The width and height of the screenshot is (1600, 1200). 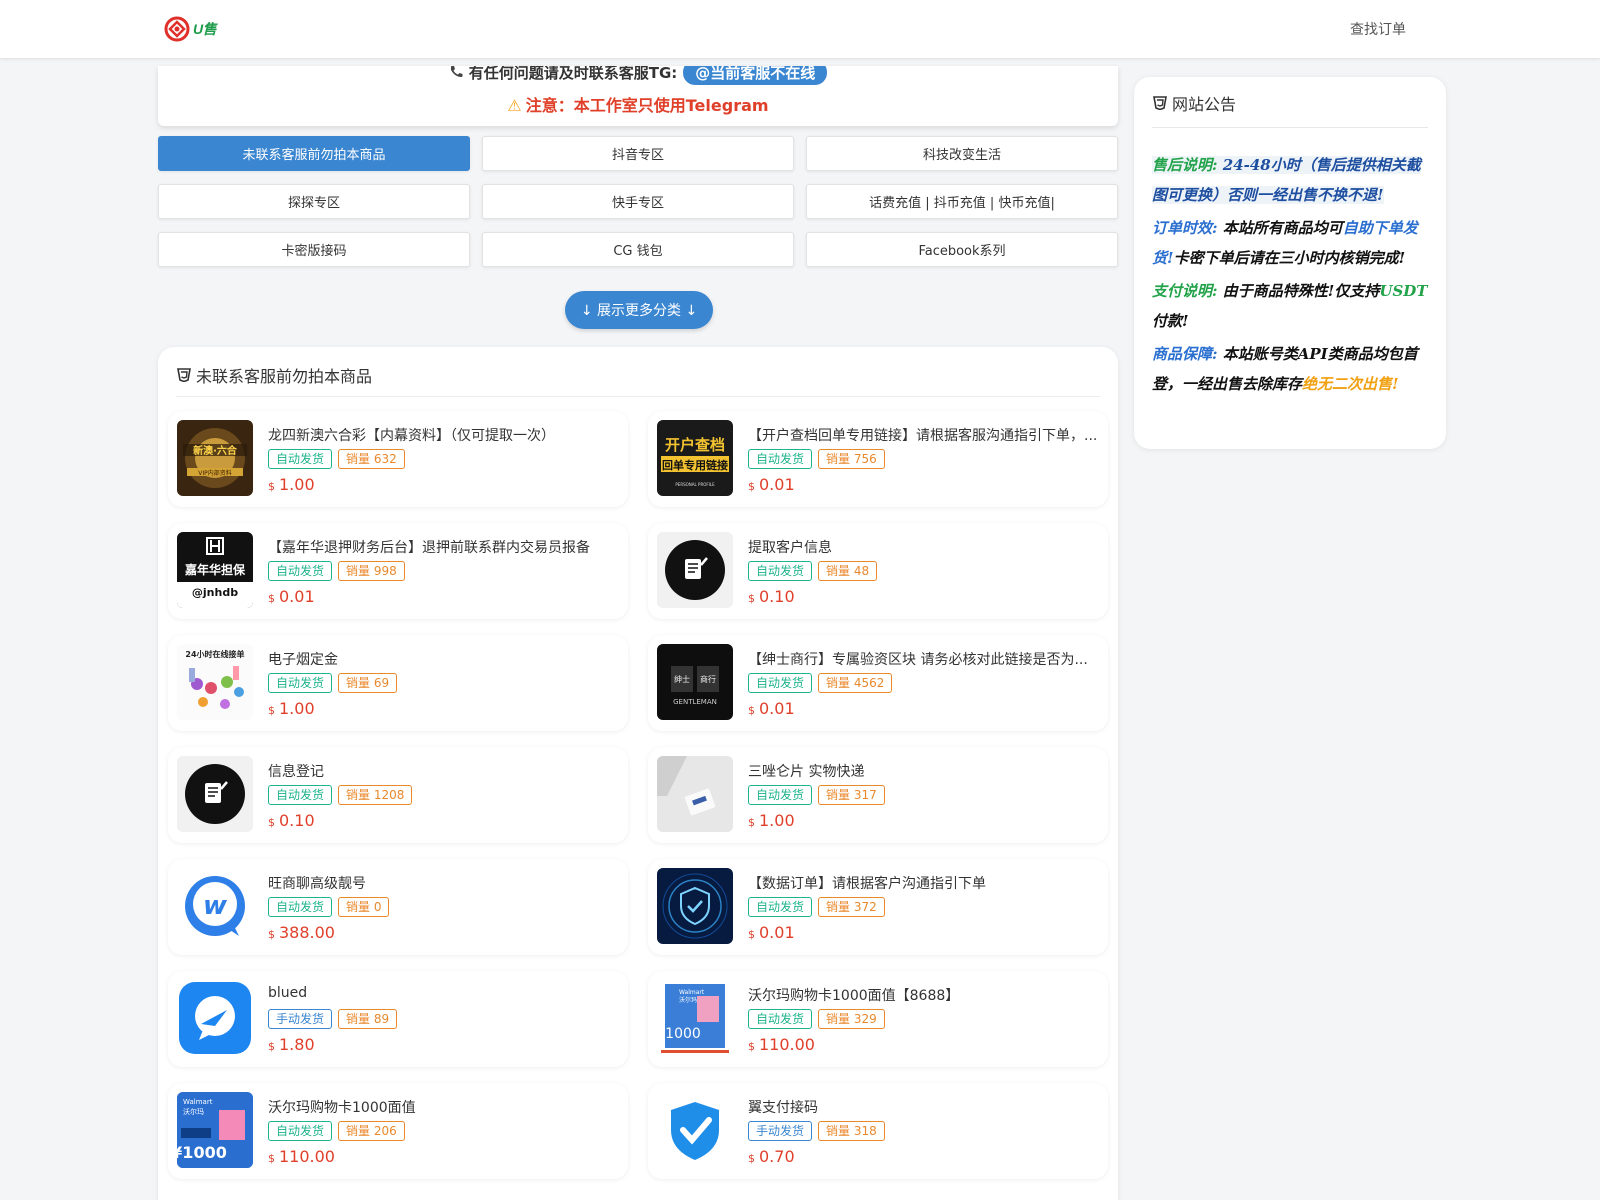 I want to click on contact-text: 有任何问题请及时联系客服TG:, so click(x=573, y=74).